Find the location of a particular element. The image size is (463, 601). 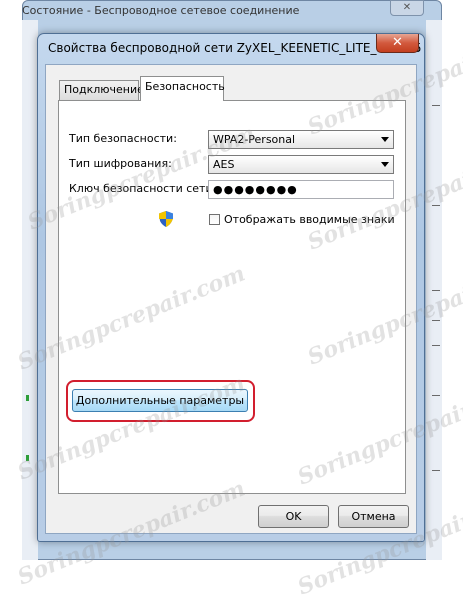

encryption-type-select: AES is located at coordinates (301, 164).